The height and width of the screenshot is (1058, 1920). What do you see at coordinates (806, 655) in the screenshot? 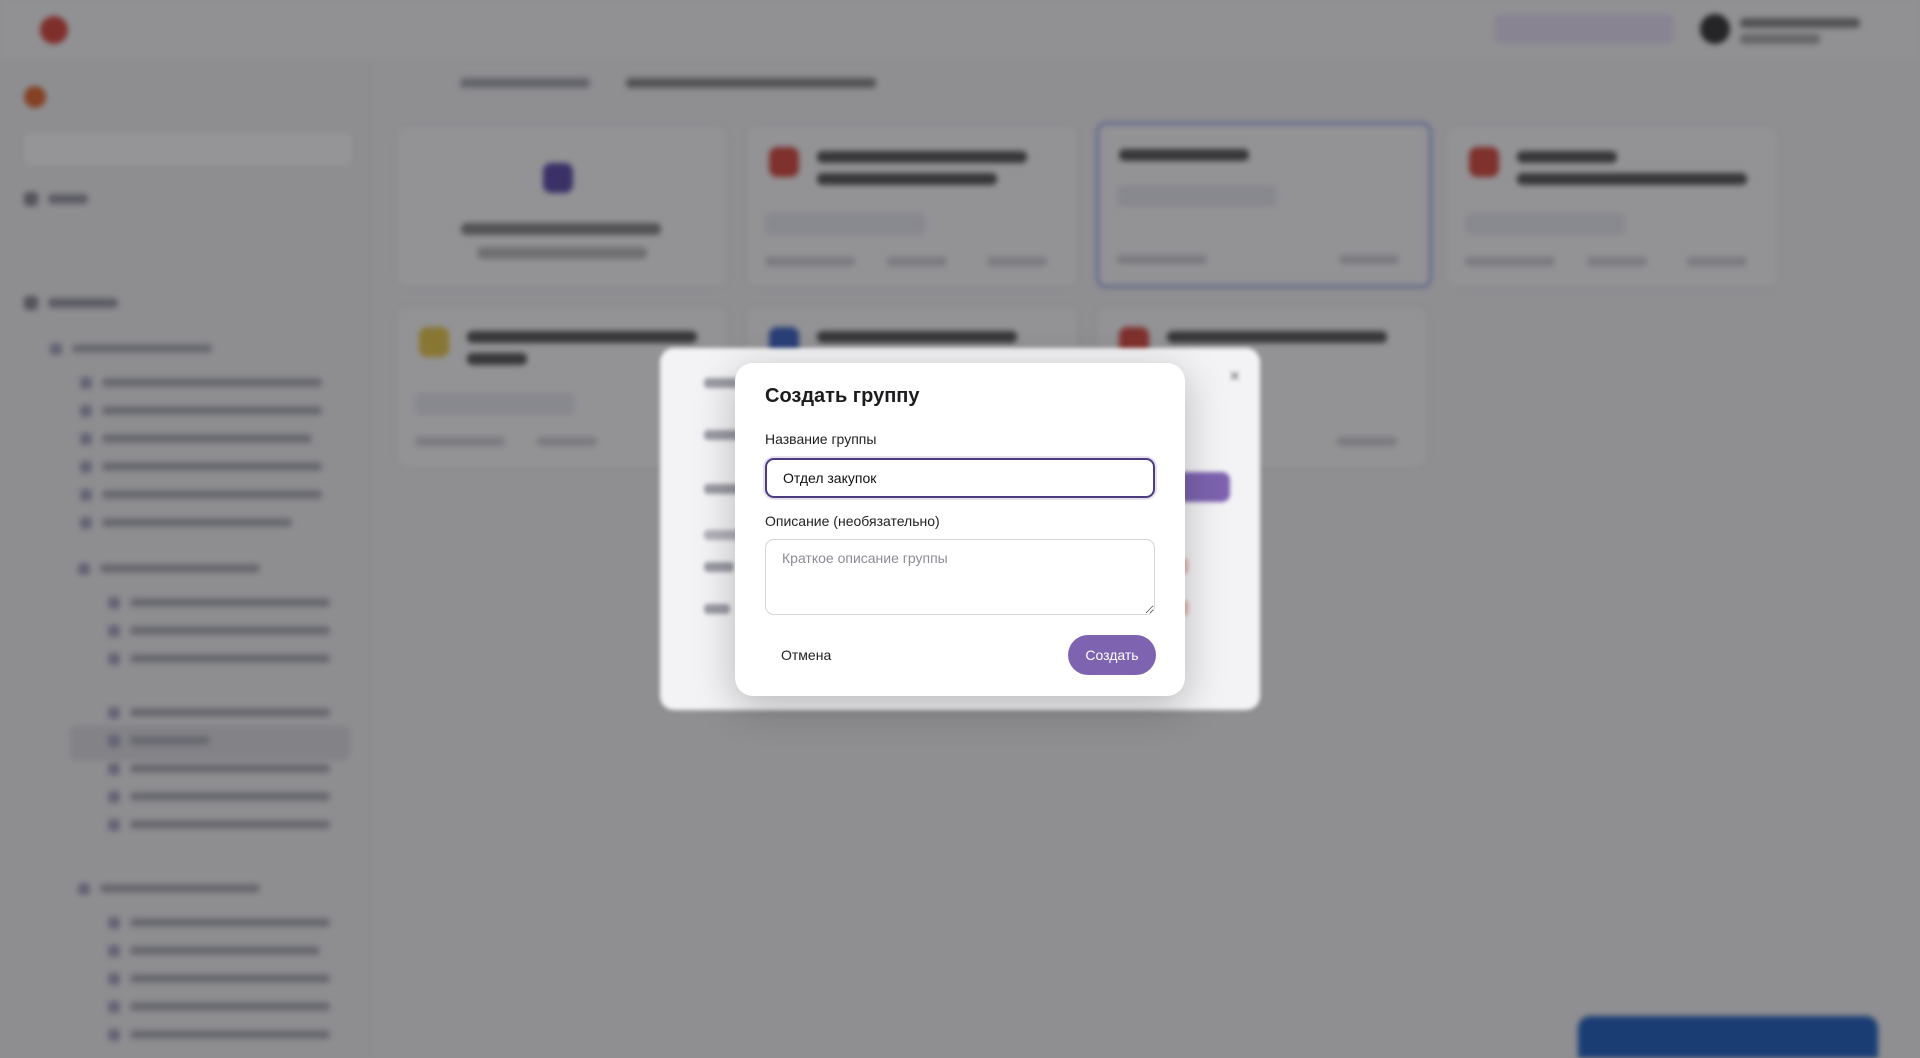
I see `cancel-button: Отмена` at bounding box center [806, 655].